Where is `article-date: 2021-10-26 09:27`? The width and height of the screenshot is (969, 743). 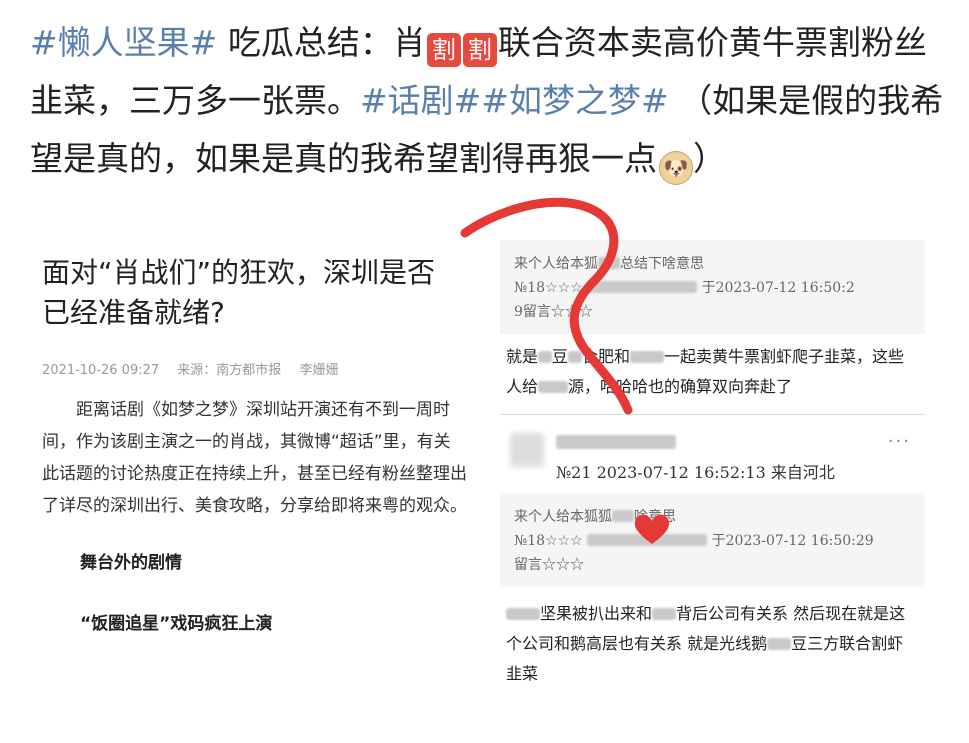
article-date: 2021-10-26 09:27 is located at coordinates (101, 370).